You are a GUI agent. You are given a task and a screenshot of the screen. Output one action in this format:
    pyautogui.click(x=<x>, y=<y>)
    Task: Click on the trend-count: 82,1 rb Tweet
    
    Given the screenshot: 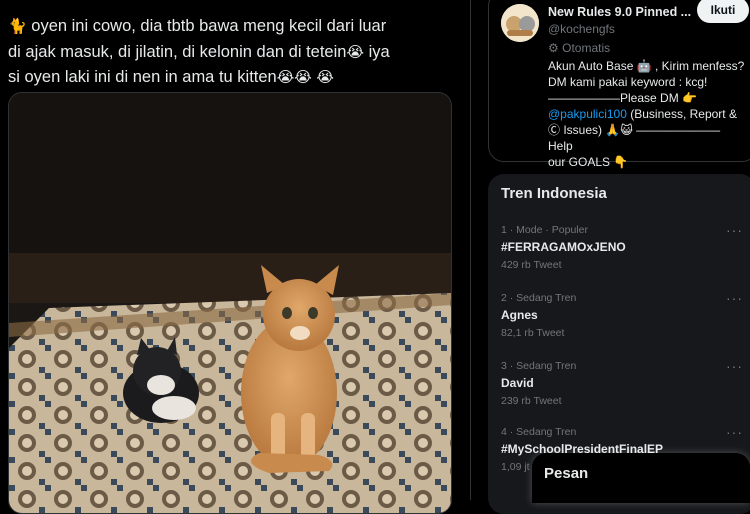 What is the action you would take?
    pyautogui.click(x=533, y=333)
    